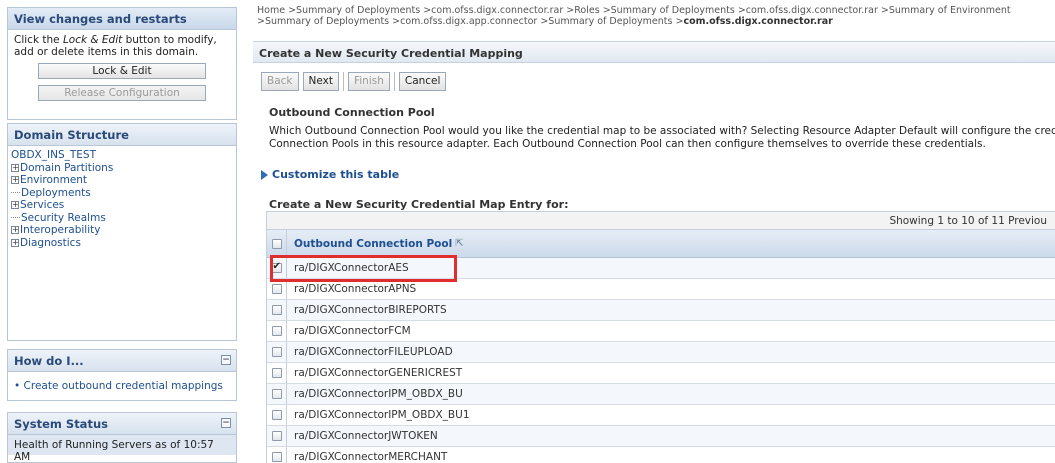  What do you see at coordinates (330, 174) in the screenshot?
I see `customize-table-link: Customize this table` at bounding box center [330, 174].